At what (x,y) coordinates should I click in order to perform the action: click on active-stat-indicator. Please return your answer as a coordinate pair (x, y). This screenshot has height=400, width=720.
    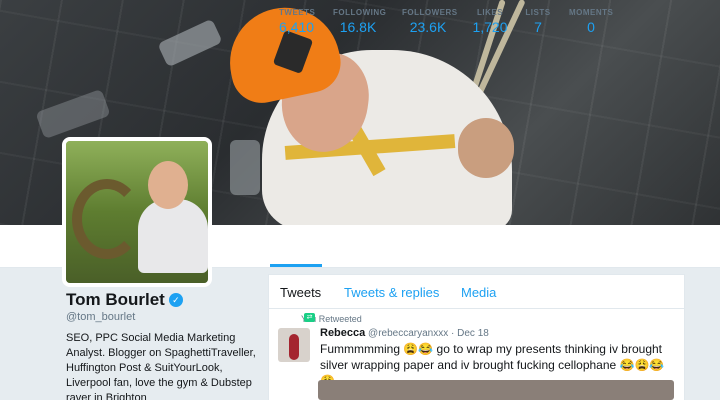
    Looking at the image, I should click on (296, 265).